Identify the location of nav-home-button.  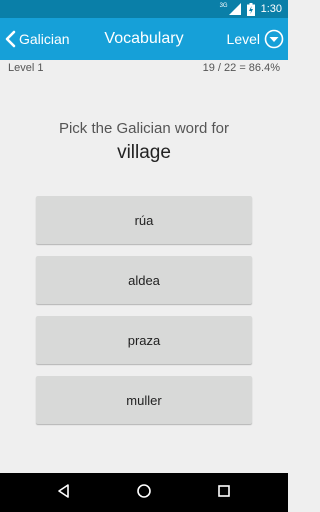
(144, 493).